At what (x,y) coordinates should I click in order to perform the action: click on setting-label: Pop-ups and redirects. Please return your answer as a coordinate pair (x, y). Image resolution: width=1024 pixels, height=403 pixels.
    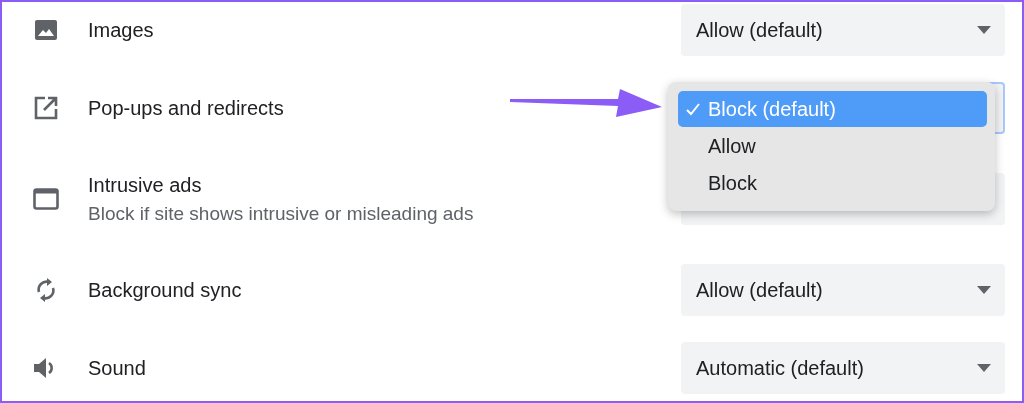
    Looking at the image, I should click on (186, 108).